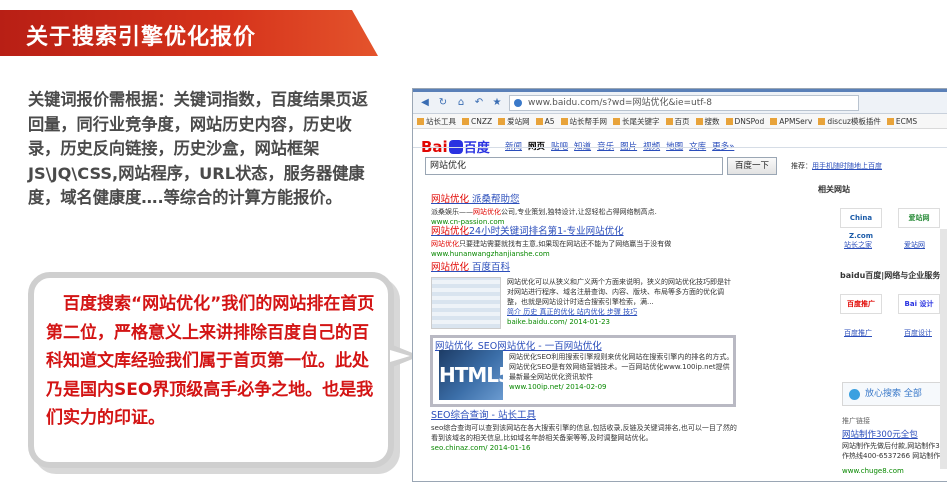 The image size is (947, 482). I want to click on html5-thumbnail: HTML5, so click(475, 375).